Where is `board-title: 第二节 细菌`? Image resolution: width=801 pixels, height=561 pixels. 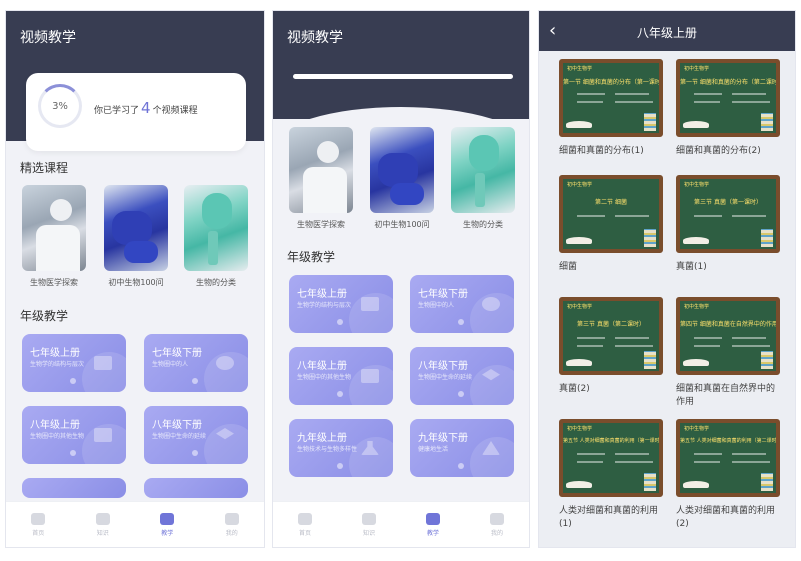 board-title: 第二节 细菌 is located at coordinates (611, 202).